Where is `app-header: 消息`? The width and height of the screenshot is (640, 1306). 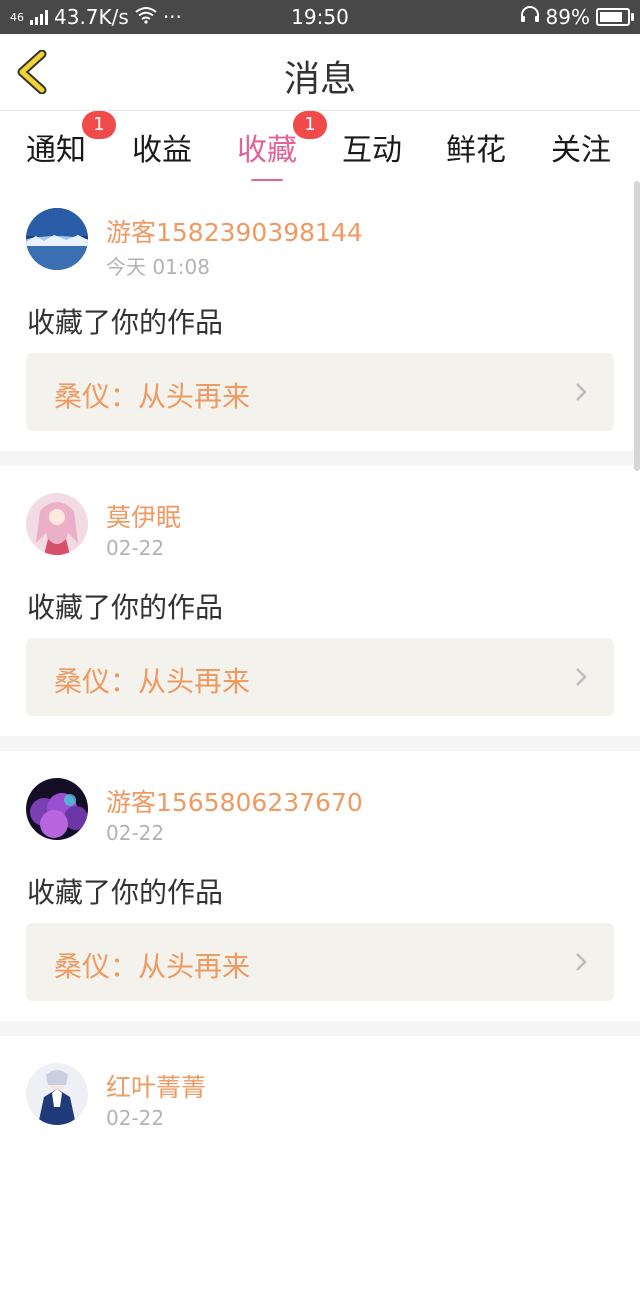
app-header: 消息 is located at coordinates (320, 72).